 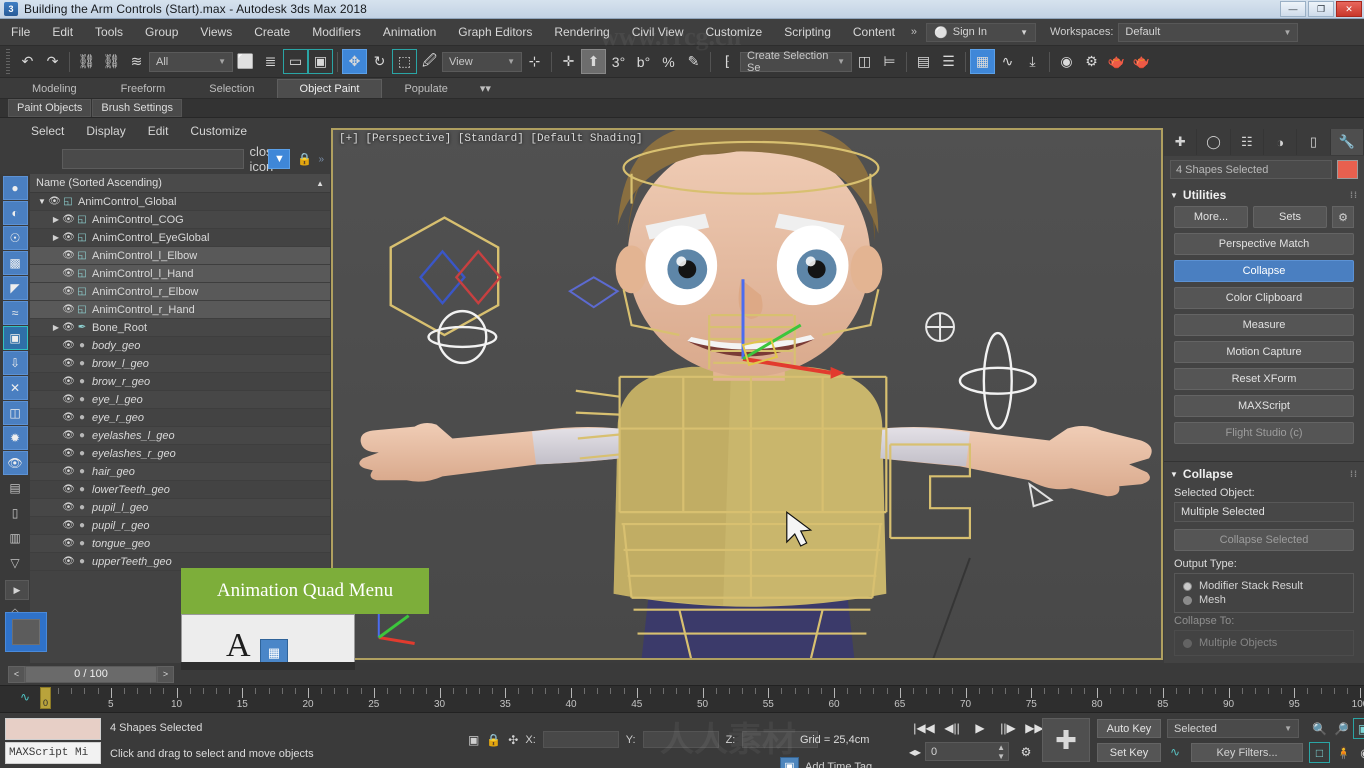 What do you see at coordinates (105, 131) in the screenshot?
I see `explorer-menu-display: Display` at bounding box center [105, 131].